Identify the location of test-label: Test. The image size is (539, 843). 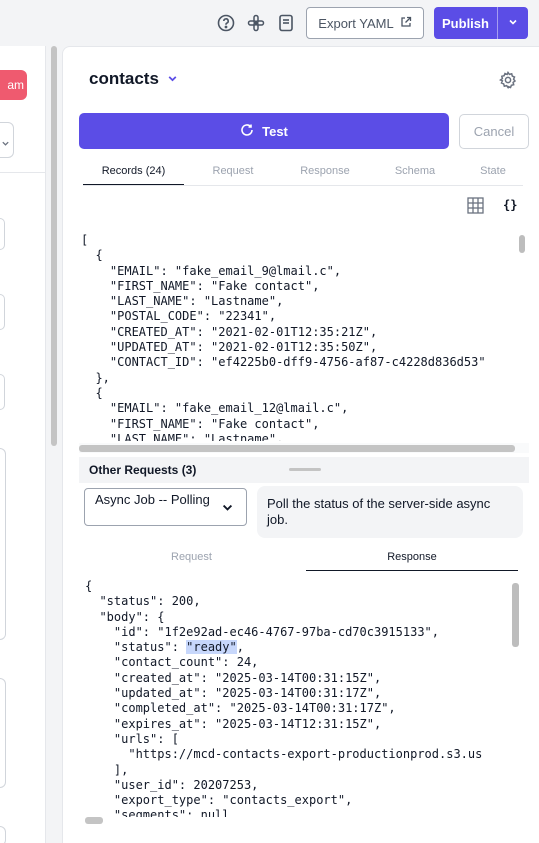
(275, 131).